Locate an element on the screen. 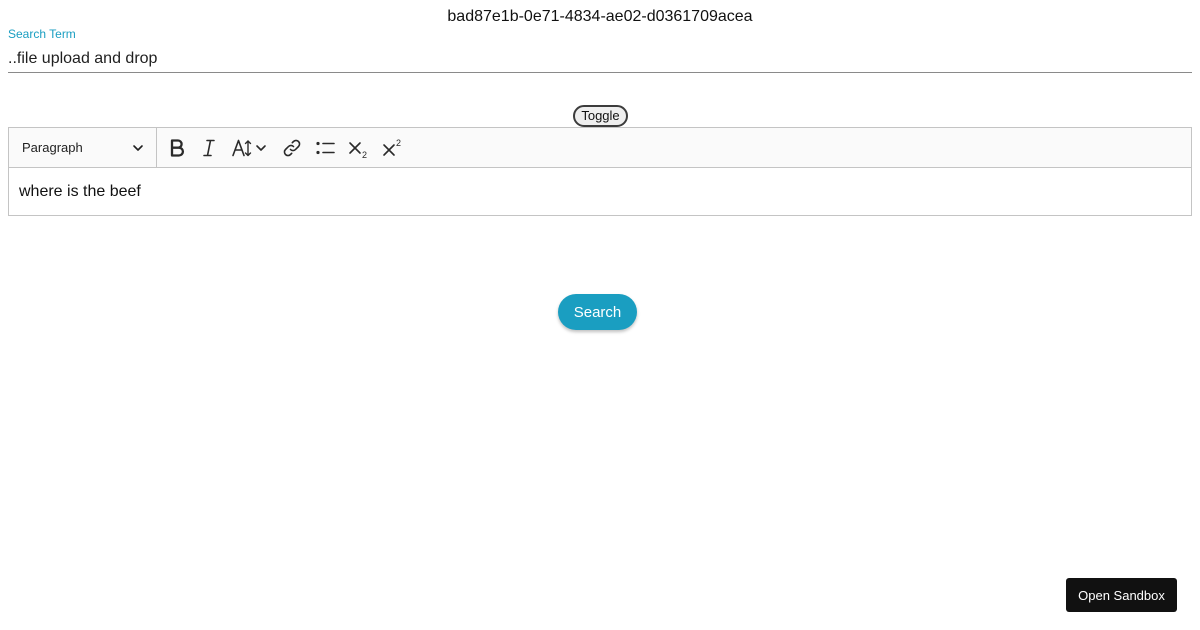 Image resolution: width=1200 pixels, height=630 pixels. subscript-icon: 2 is located at coordinates (359, 148).